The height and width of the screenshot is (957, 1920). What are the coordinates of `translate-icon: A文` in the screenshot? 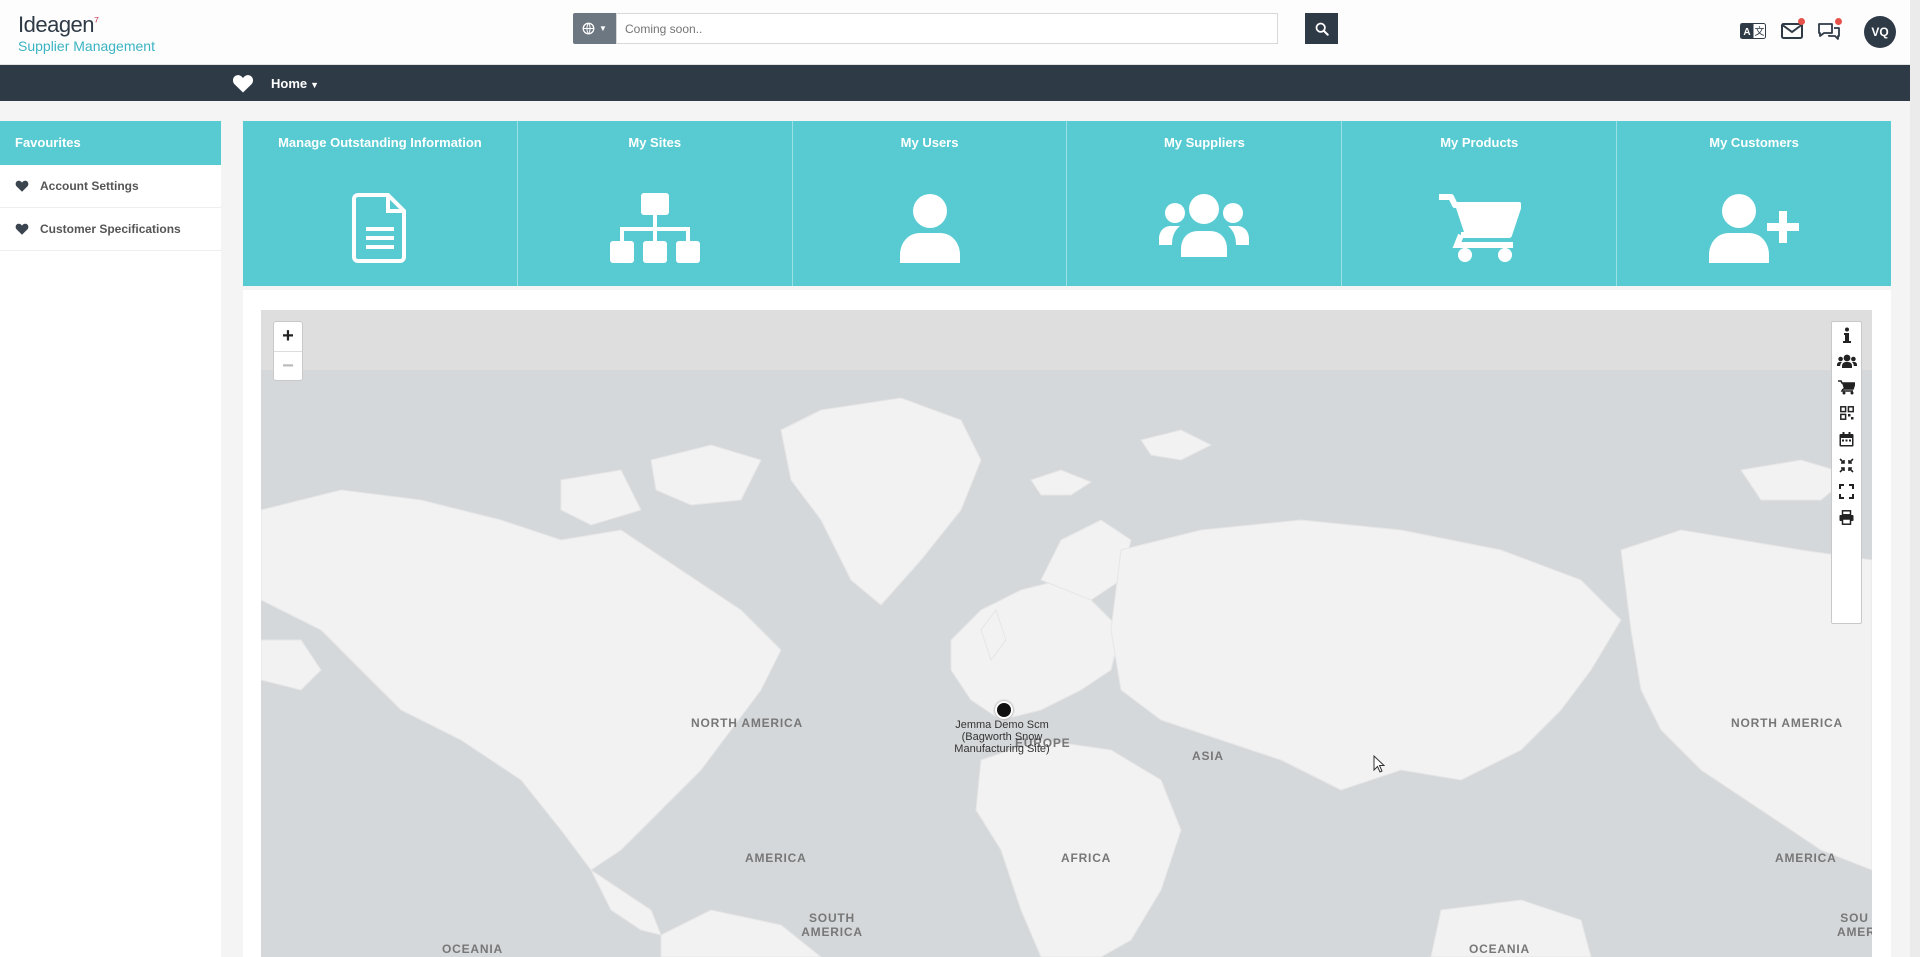 It's located at (1753, 31).